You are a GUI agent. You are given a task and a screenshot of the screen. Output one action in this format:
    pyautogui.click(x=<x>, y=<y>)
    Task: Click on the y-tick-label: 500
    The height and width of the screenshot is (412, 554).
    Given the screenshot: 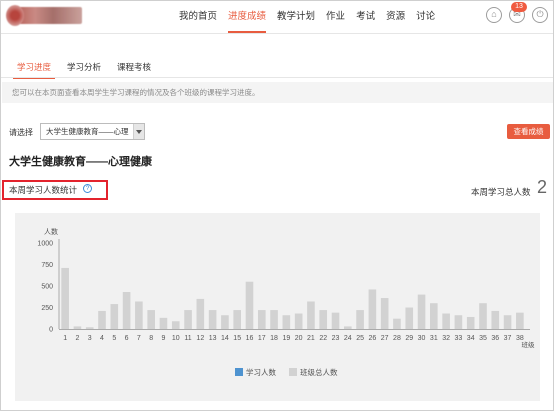 What is the action you would take?
    pyautogui.click(x=47, y=287)
    